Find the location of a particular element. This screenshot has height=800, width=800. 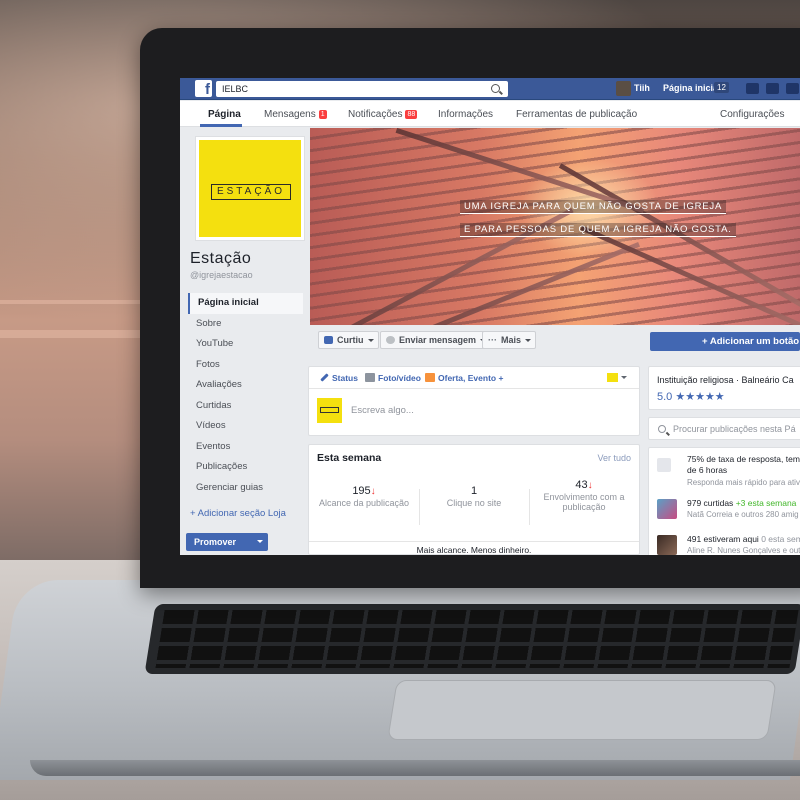

stat-engagement: 43↓ Envolvimento com a publicação is located at coordinates (584, 495).